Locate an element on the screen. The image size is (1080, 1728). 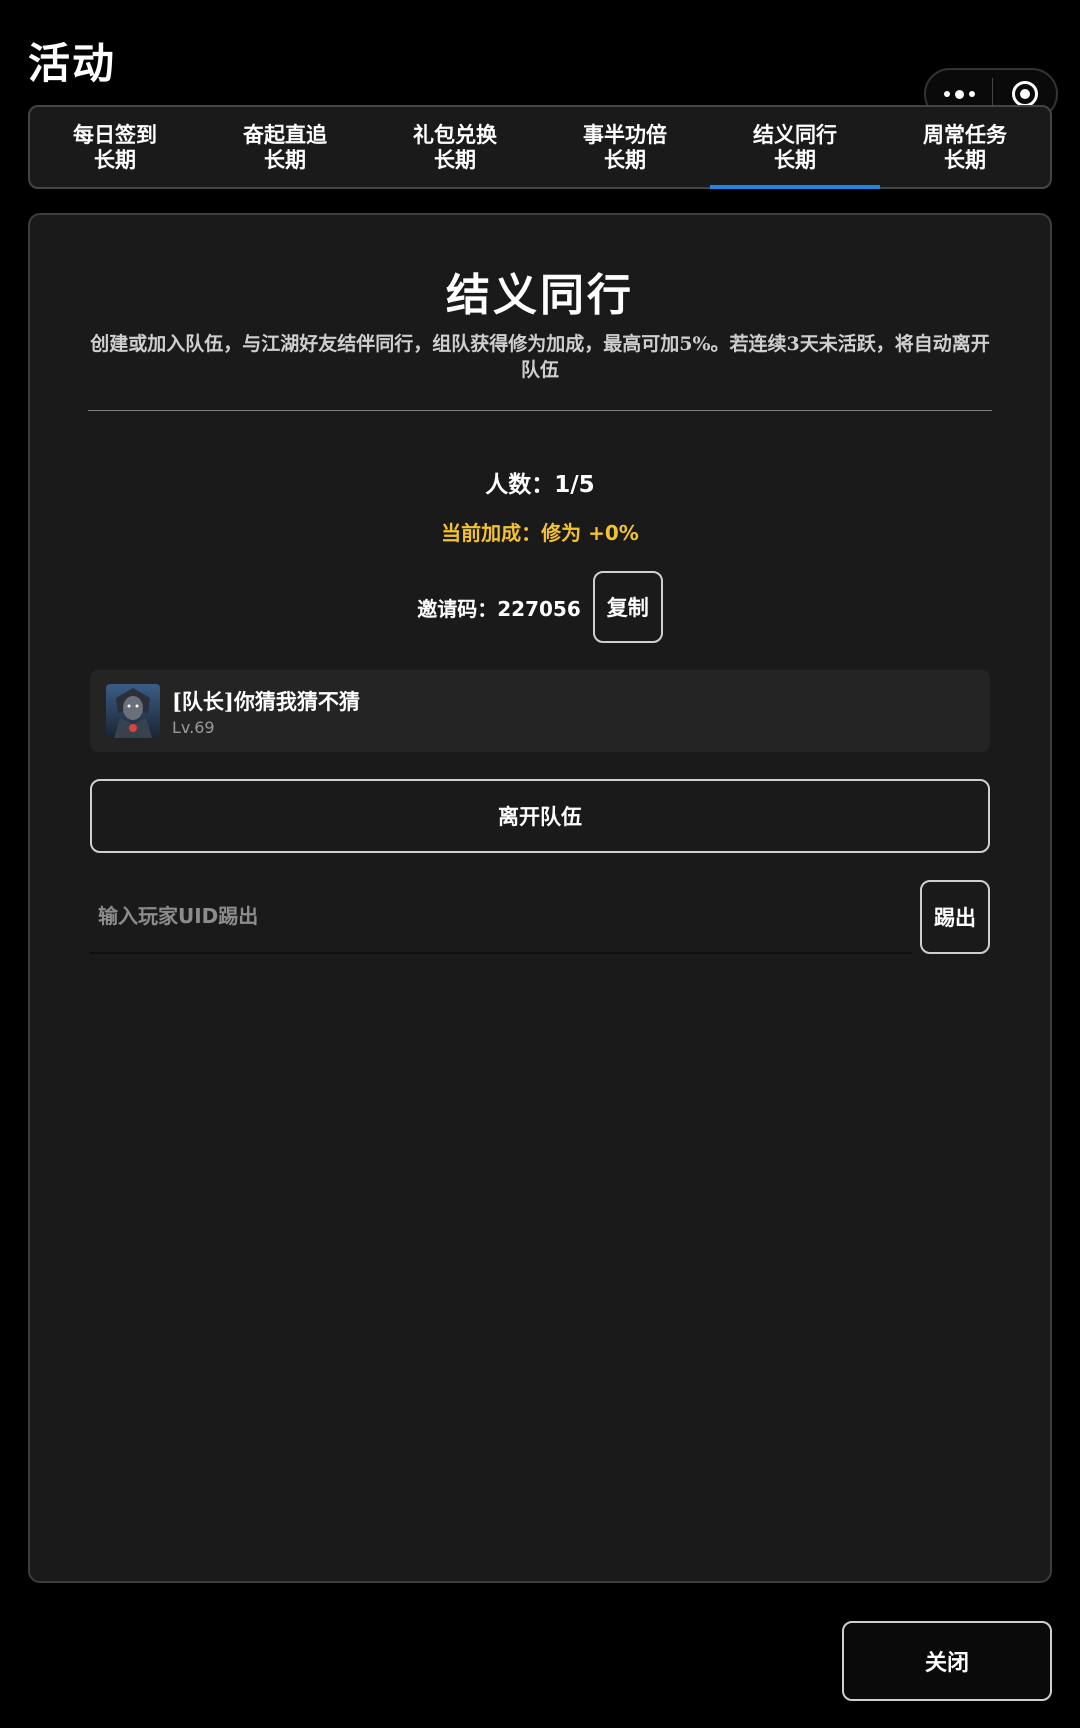
tab-catch-up: 奋起直追 长期 is located at coordinates (285, 147).